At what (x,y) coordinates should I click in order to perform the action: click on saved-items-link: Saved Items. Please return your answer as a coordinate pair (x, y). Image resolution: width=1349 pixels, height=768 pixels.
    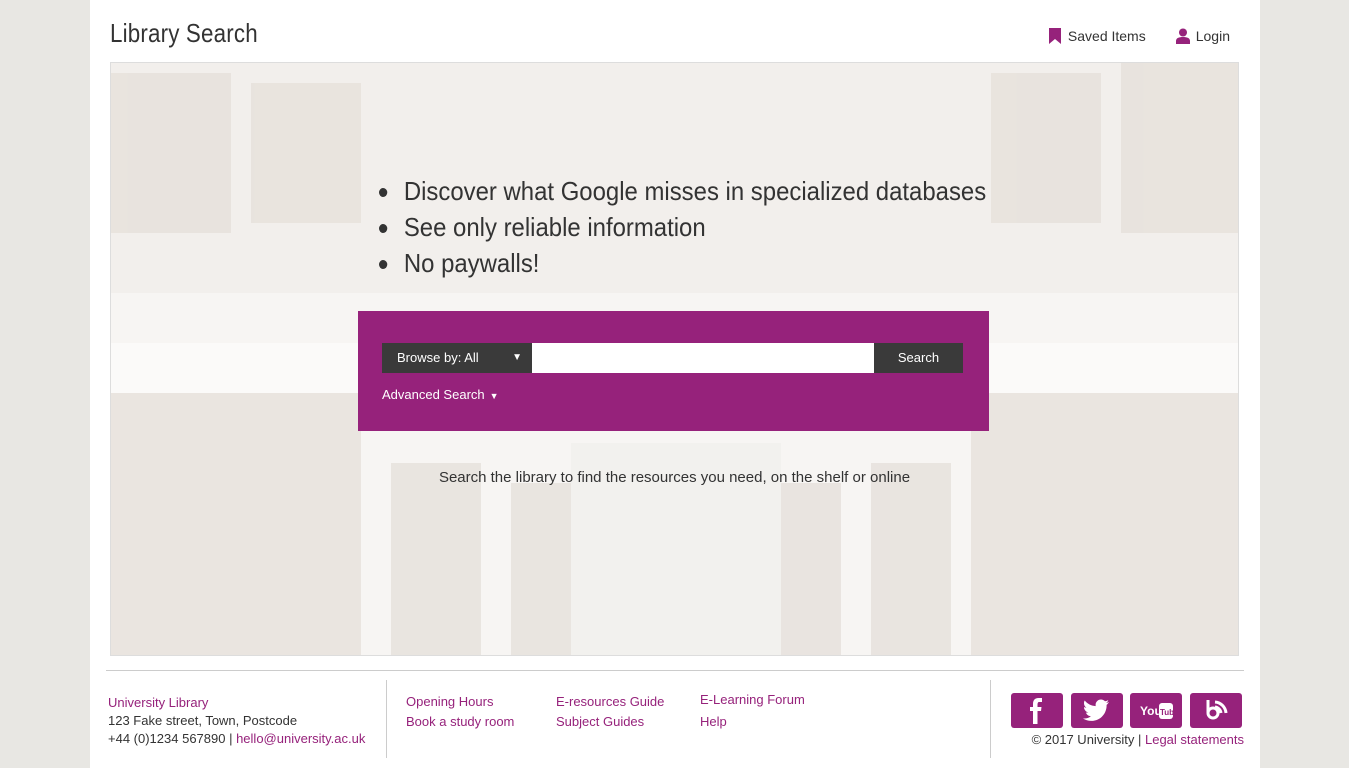
    Looking at the image, I should click on (1097, 36).